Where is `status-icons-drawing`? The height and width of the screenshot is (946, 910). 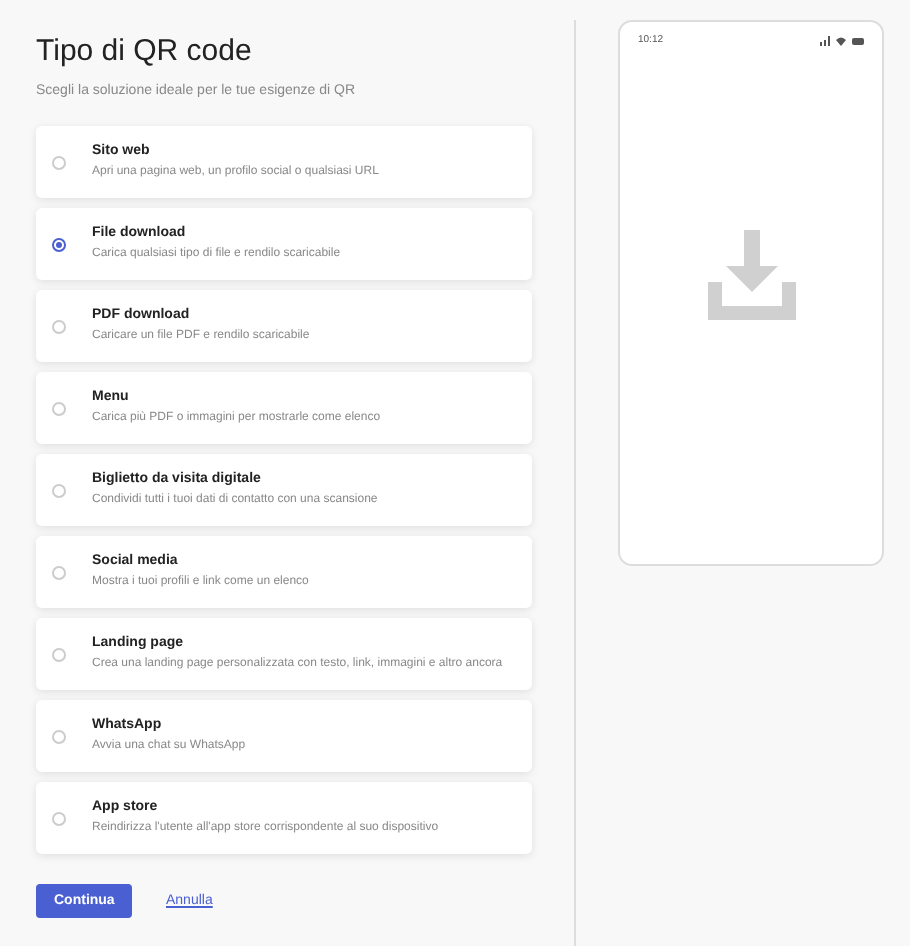 status-icons-drawing is located at coordinates (842, 40).